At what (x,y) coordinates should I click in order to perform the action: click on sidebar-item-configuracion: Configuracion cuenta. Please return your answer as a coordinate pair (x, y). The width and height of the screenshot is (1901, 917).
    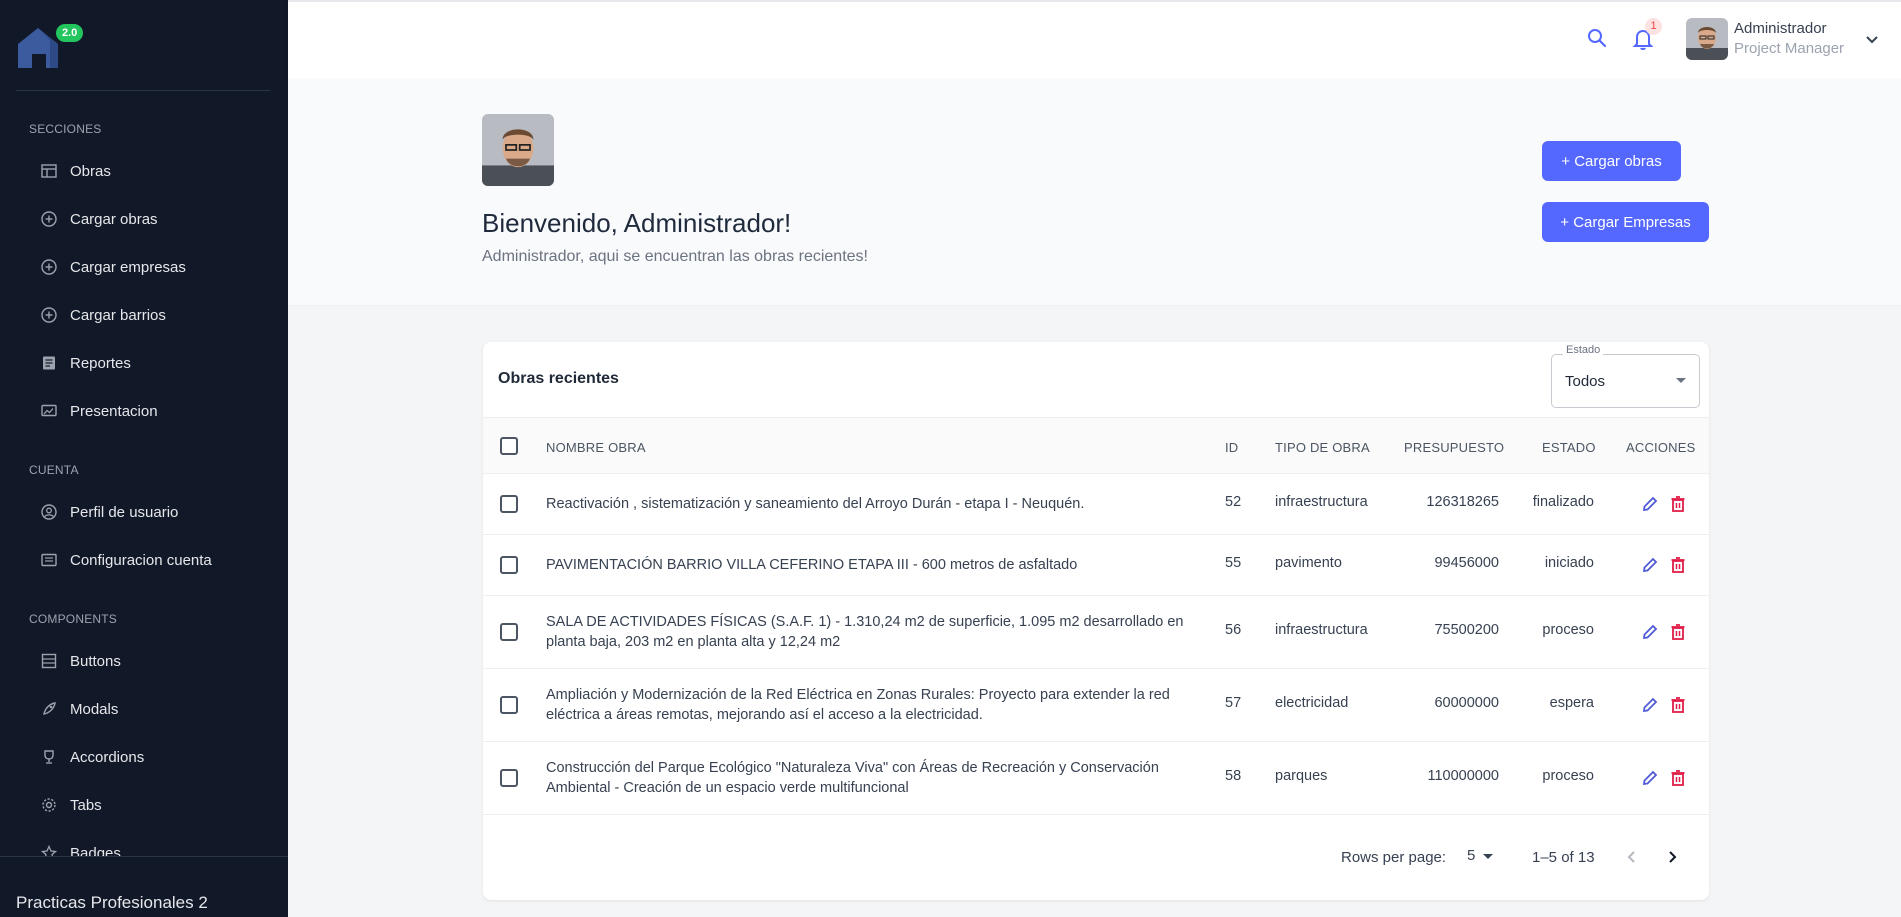
    Looking at the image, I should click on (146, 560).